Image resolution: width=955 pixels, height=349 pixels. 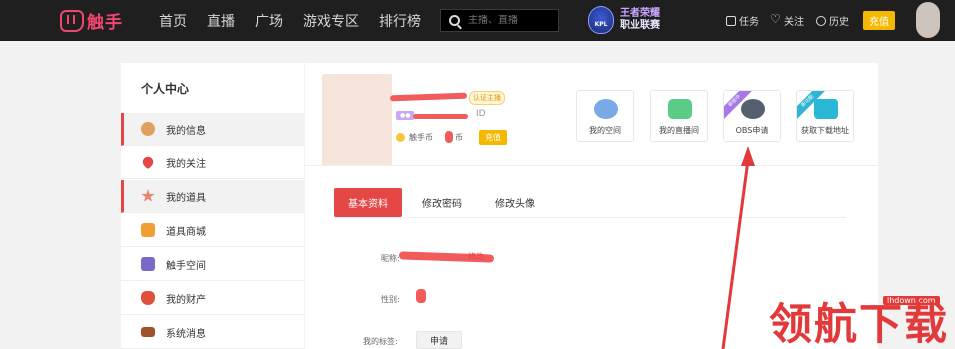 I want to click on user-avatar, so click(x=928, y=20).